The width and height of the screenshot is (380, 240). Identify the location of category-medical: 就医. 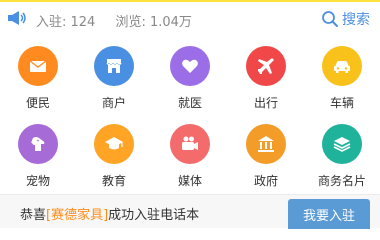
(190, 79).